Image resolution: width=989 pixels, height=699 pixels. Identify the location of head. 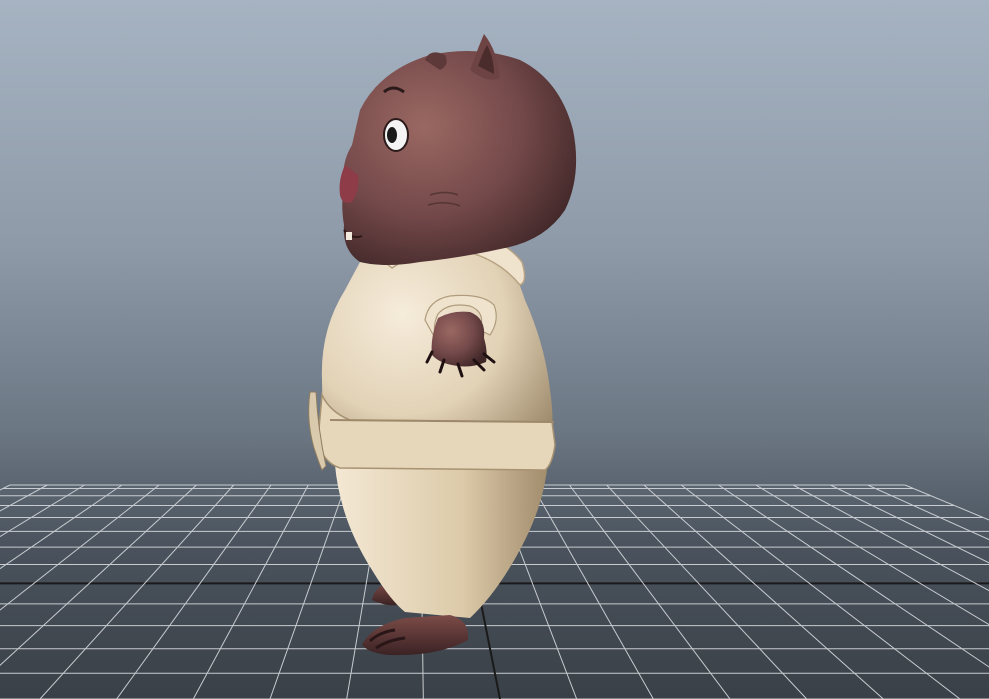
(459, 158).